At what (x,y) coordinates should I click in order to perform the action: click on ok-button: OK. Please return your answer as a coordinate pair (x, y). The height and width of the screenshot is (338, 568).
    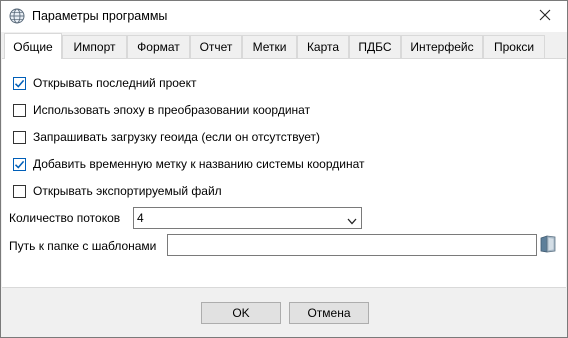
    Looking at the image, I should click on (241, 313).